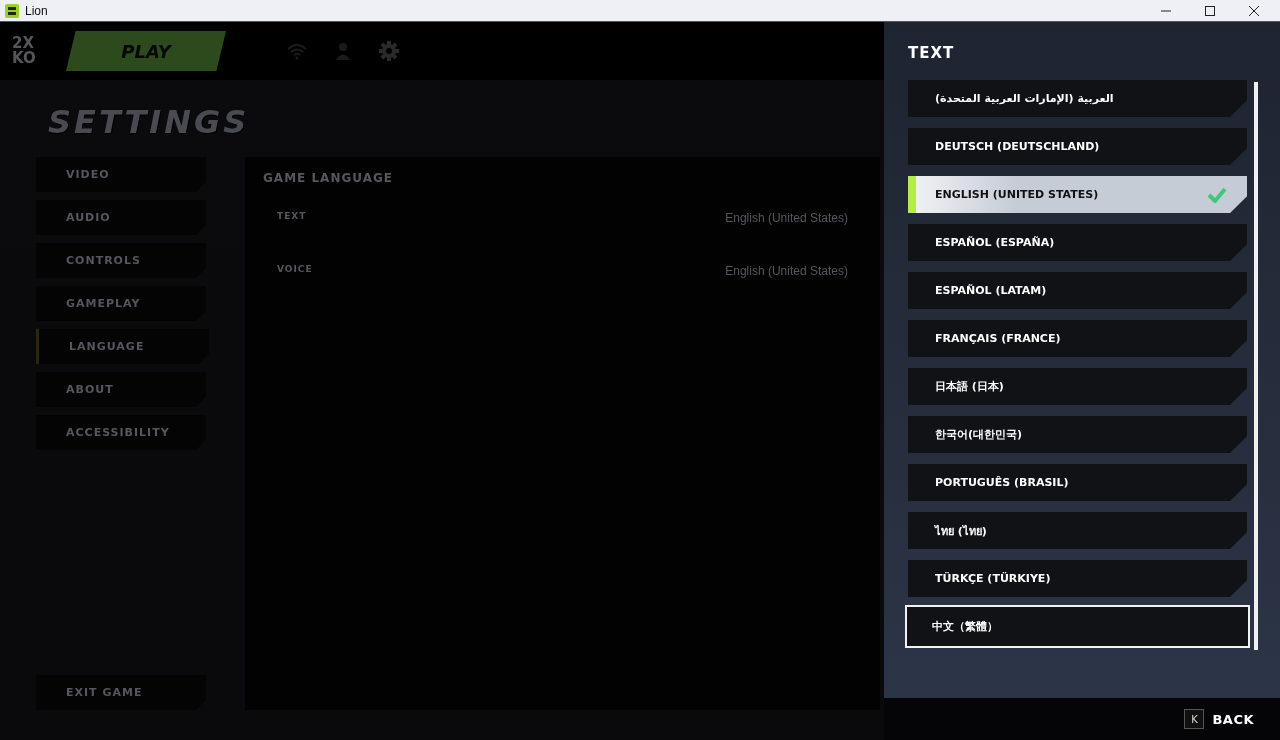  Describe the element at coordinates (343, 51) in the screenshot. I see `person-icon` at that location.